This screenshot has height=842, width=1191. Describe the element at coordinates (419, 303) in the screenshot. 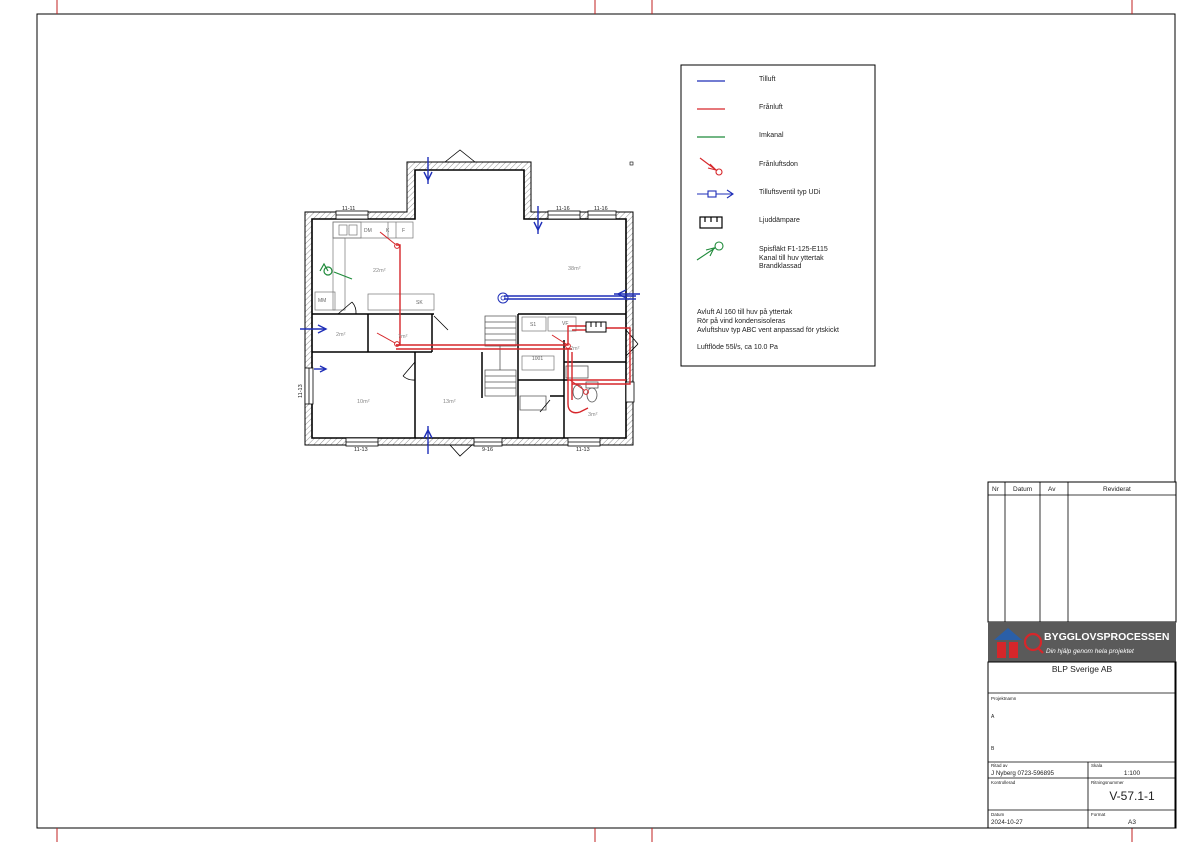

I see `fixture-label: SK` at that location.